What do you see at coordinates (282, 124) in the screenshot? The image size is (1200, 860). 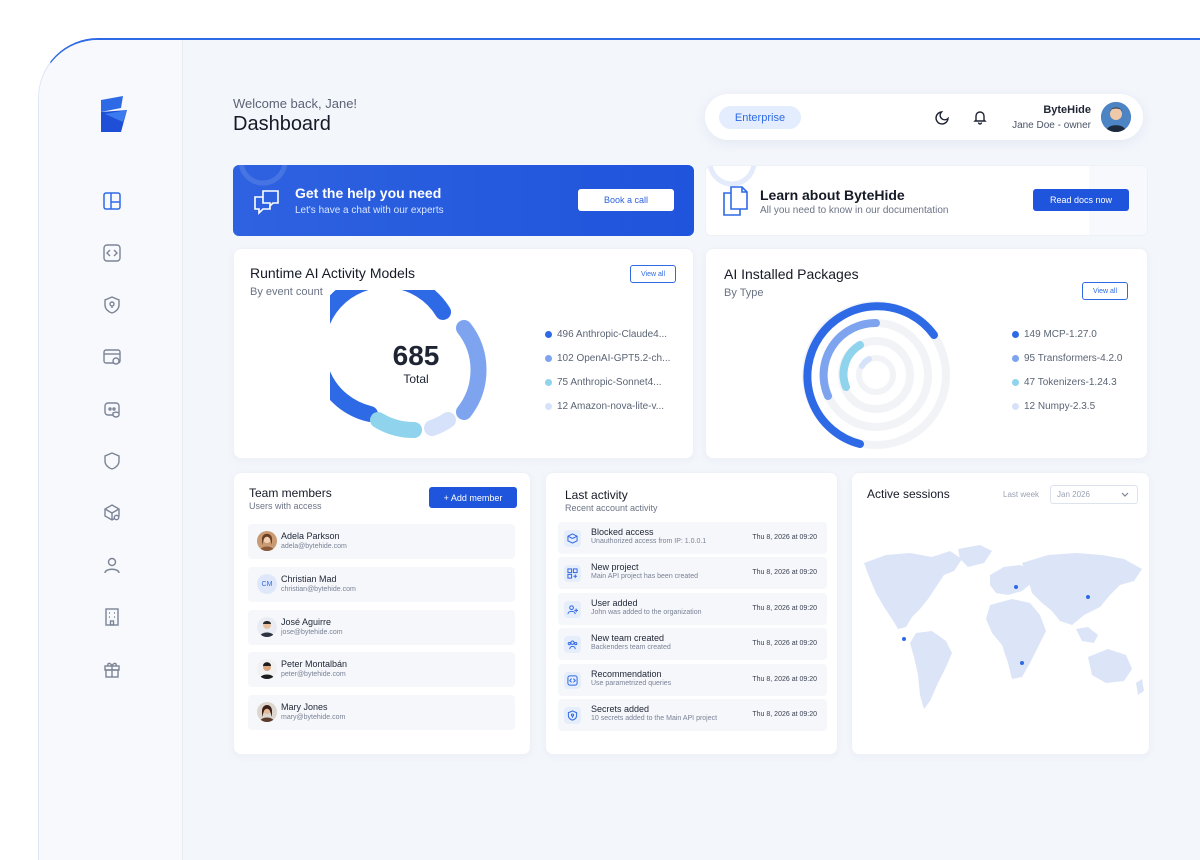 I see `page-title: Dashboard` at bounding box center [282, 124].